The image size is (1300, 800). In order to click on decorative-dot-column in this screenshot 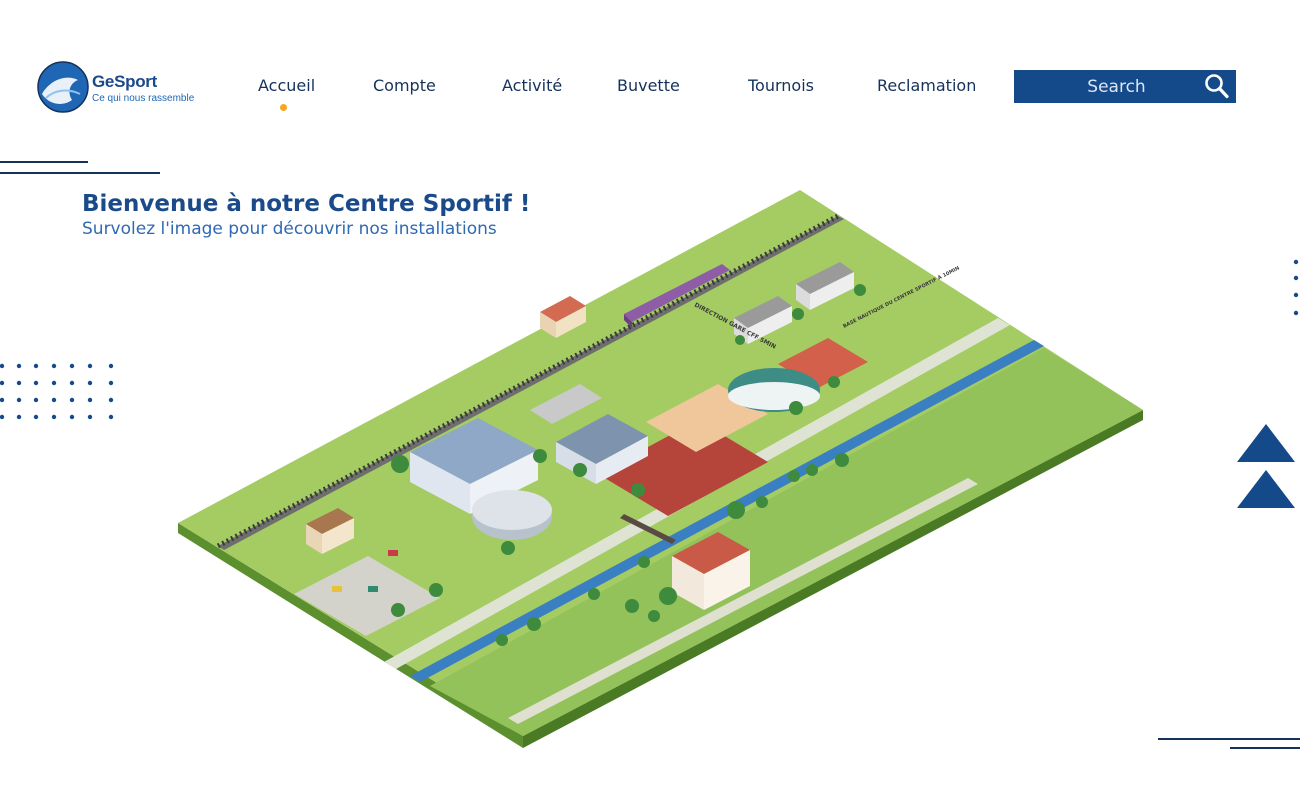, I will do `click(1296, 287)`.